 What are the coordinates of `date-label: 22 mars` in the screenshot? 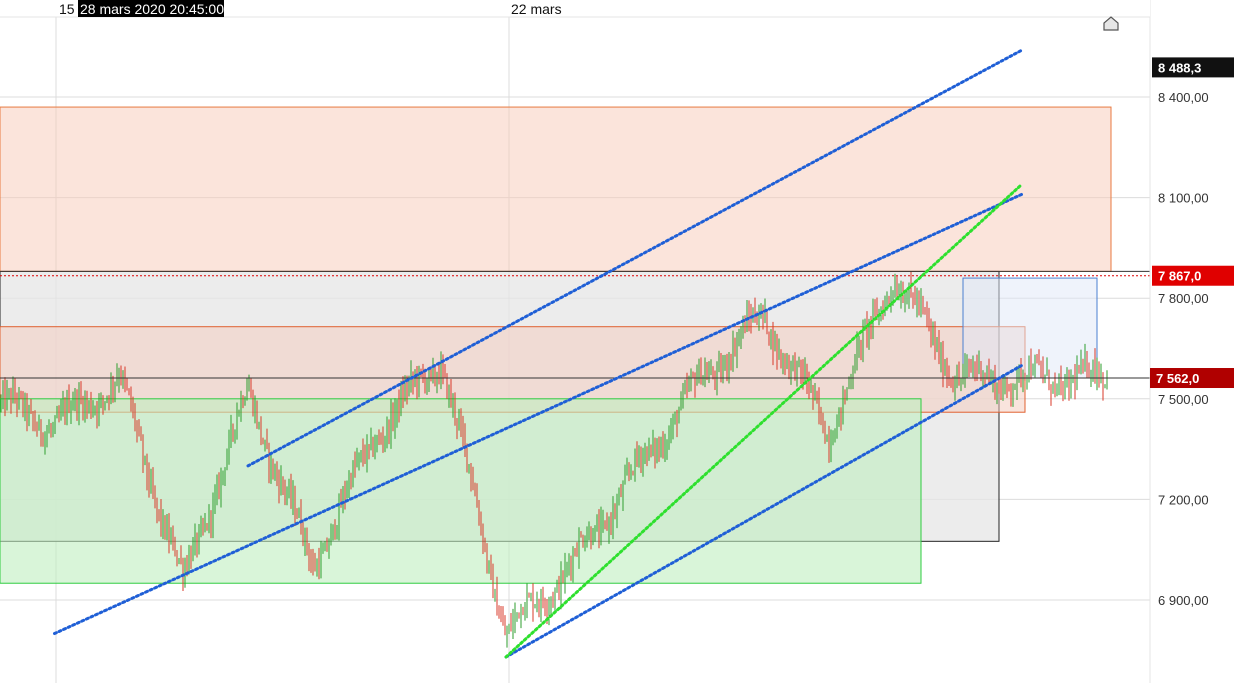 It's located at (536, 9).